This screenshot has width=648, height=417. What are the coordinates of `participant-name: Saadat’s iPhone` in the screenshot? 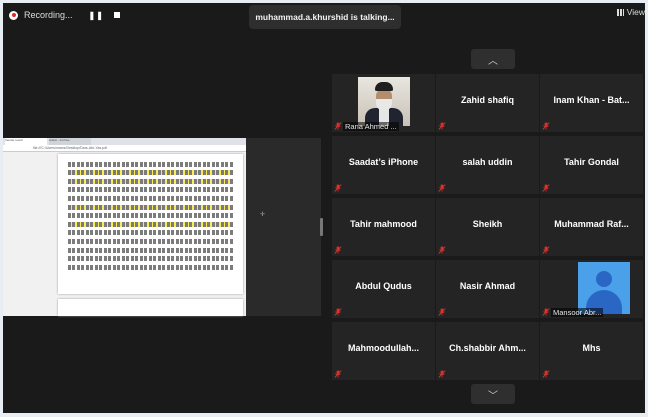 It's located at (383, 162).